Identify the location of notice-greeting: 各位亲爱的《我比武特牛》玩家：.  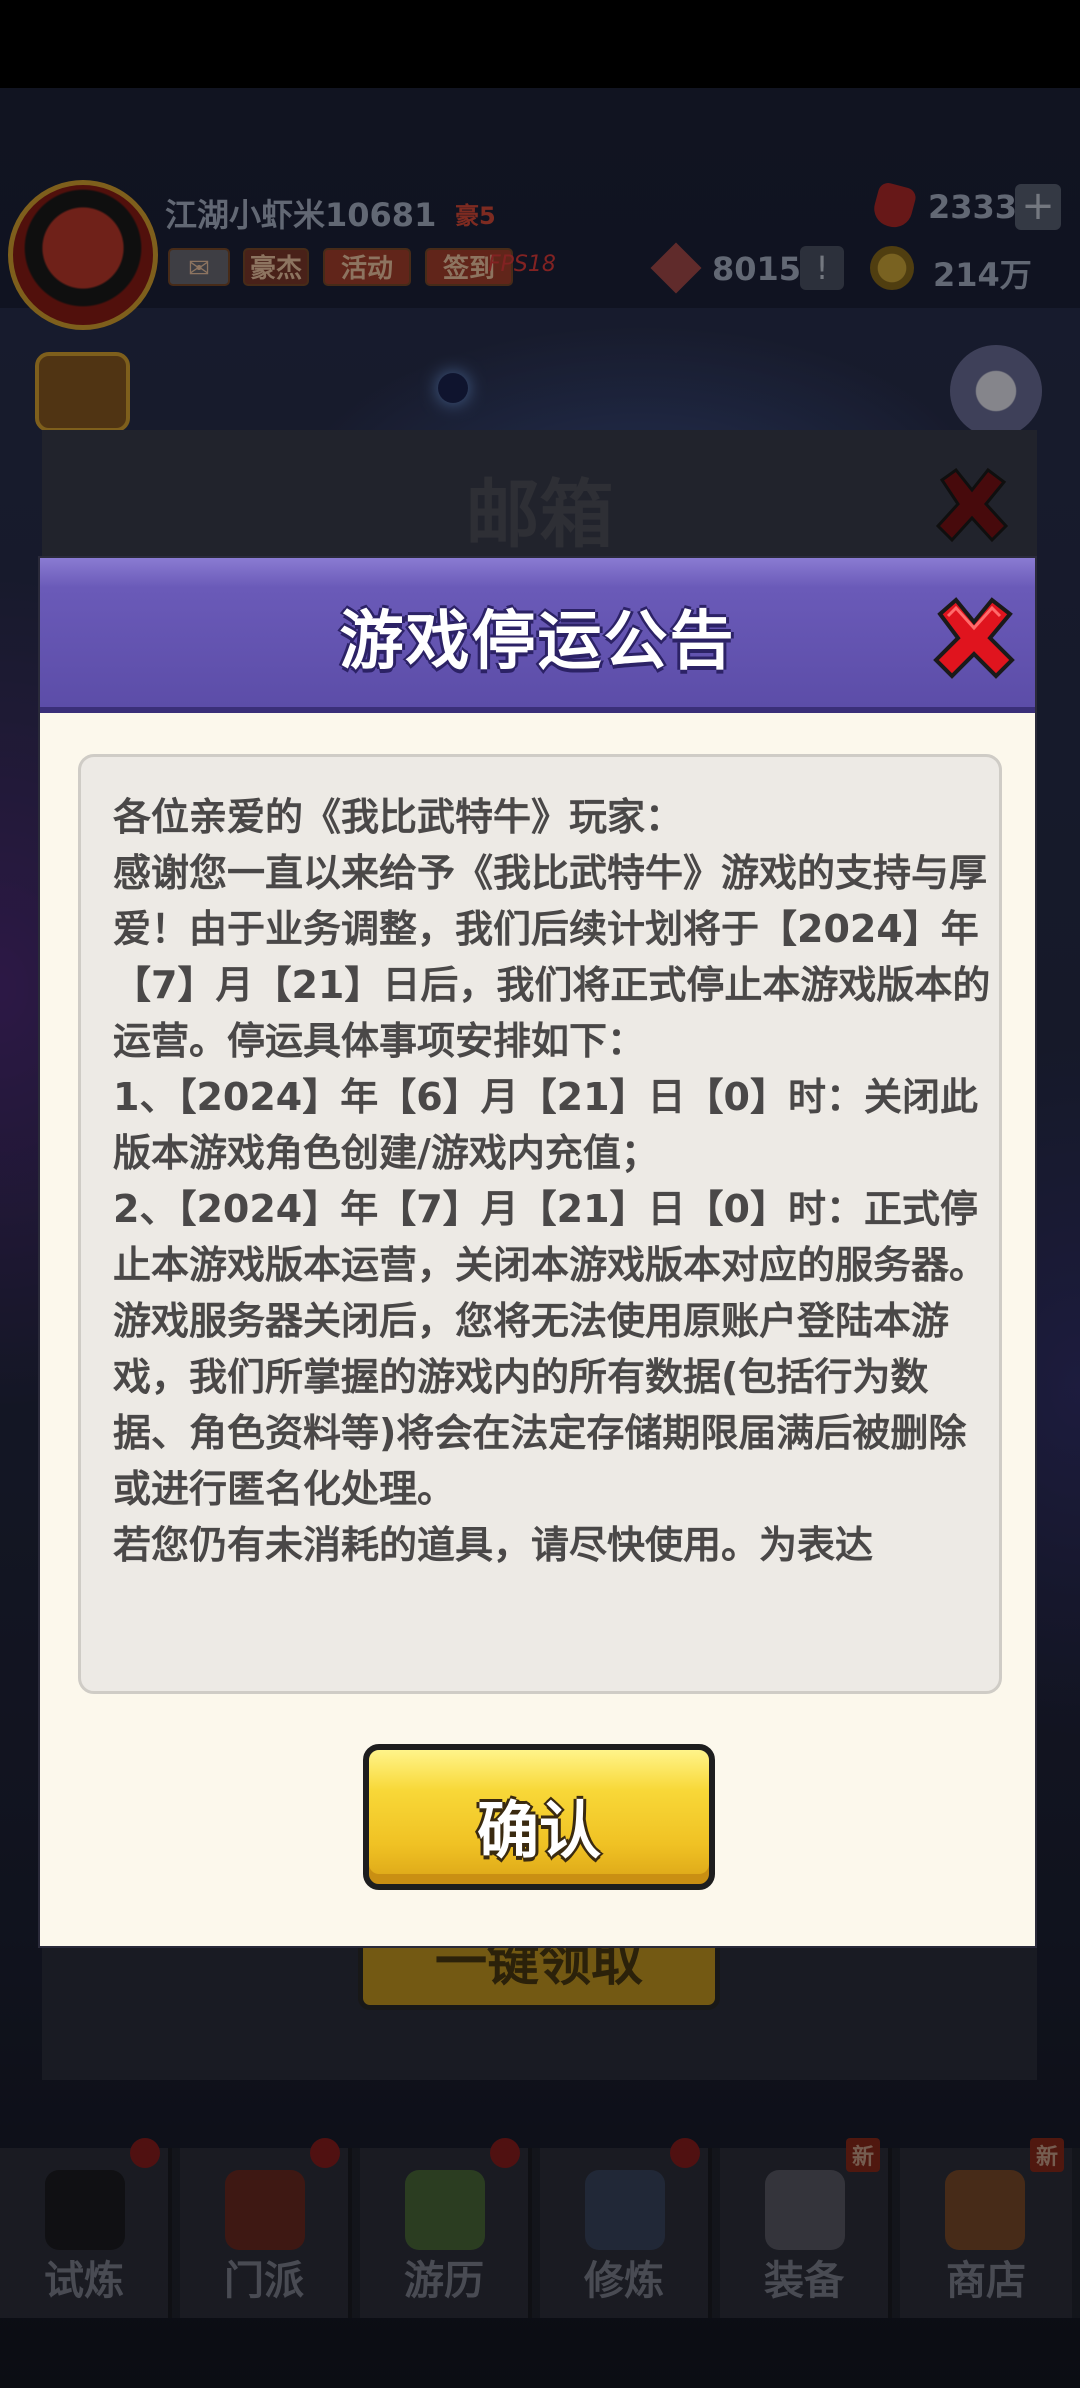
(398, 817).